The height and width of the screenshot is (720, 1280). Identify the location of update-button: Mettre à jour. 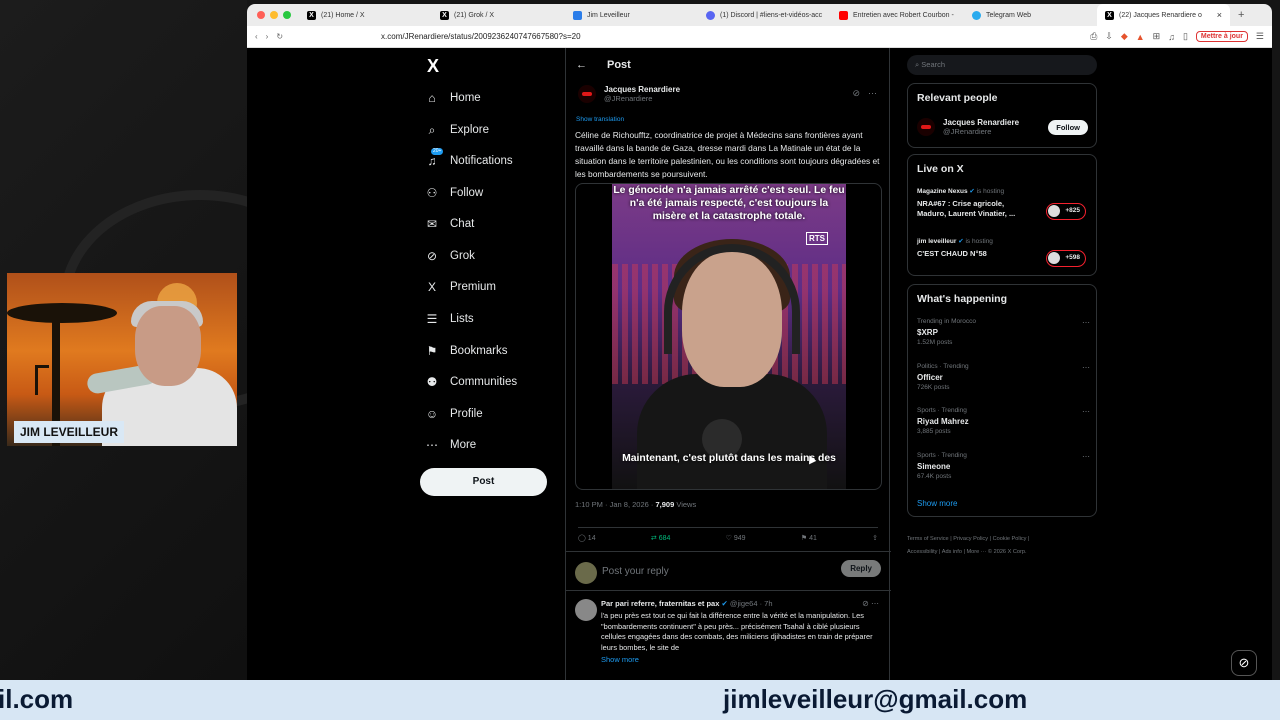
(1221, 36).